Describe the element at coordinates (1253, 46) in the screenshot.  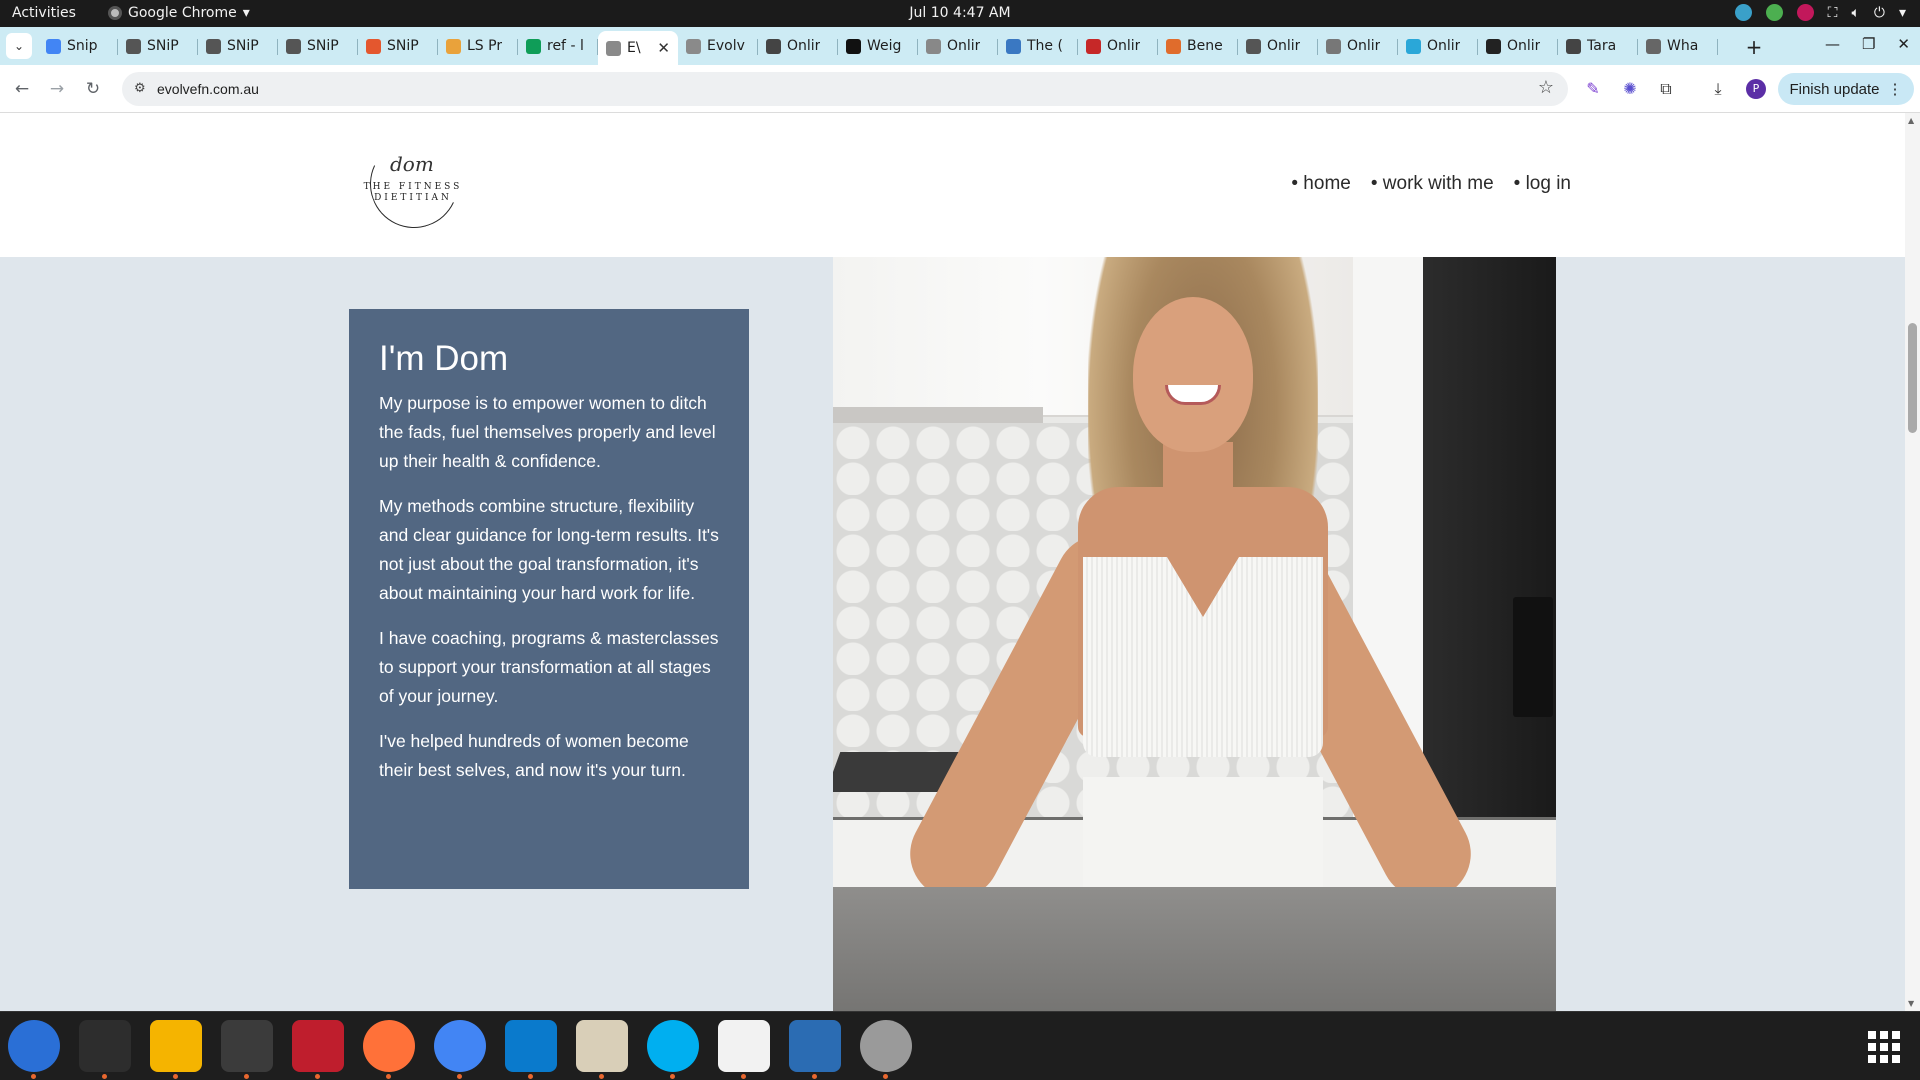
I see `run-icon` at that location.